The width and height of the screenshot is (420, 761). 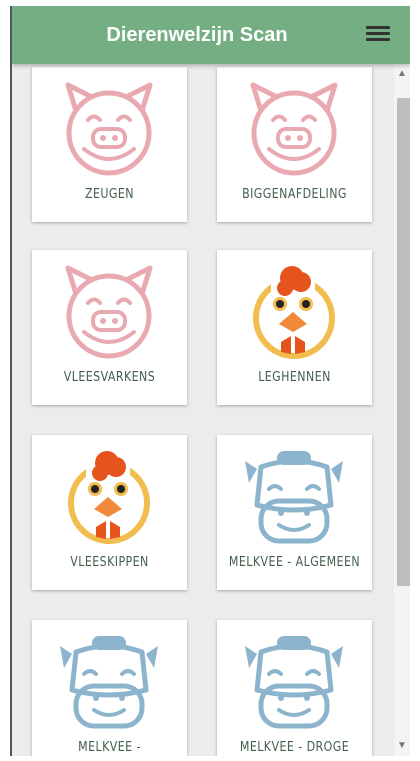 I want to click on scroll-down-icon: ▼, so click(x=402, y=746).